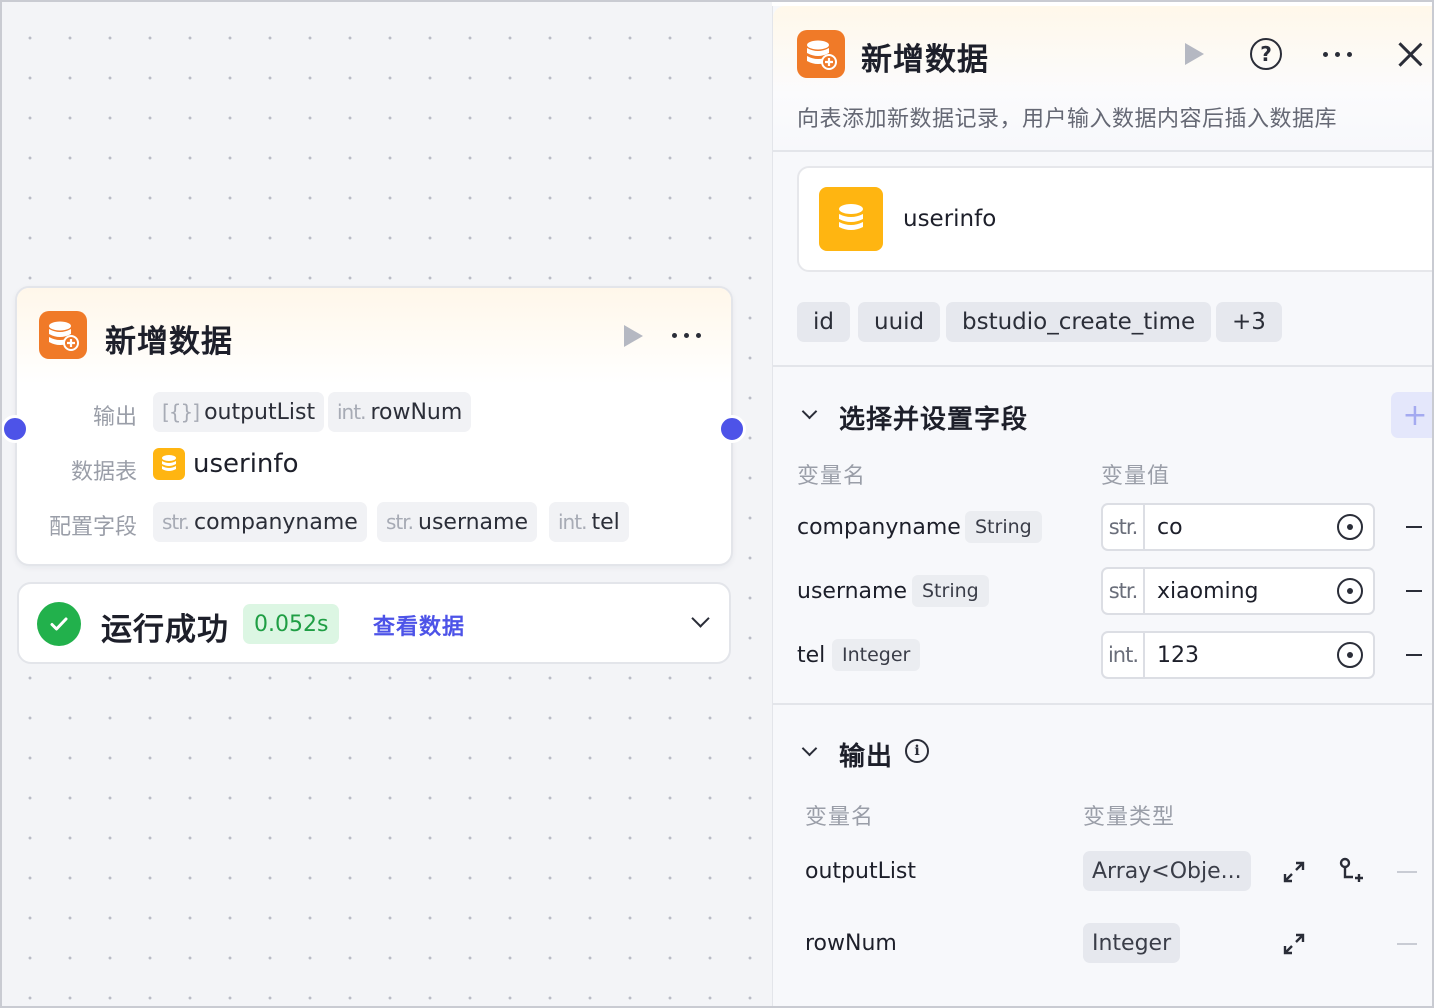 Image resolution: width=1434 pixels, height=1008 pixels. What do you see at coordinates (1238, 655) in the screenshot?
I see `field-value-input: int. 123` at bounding box center [1238, 655].